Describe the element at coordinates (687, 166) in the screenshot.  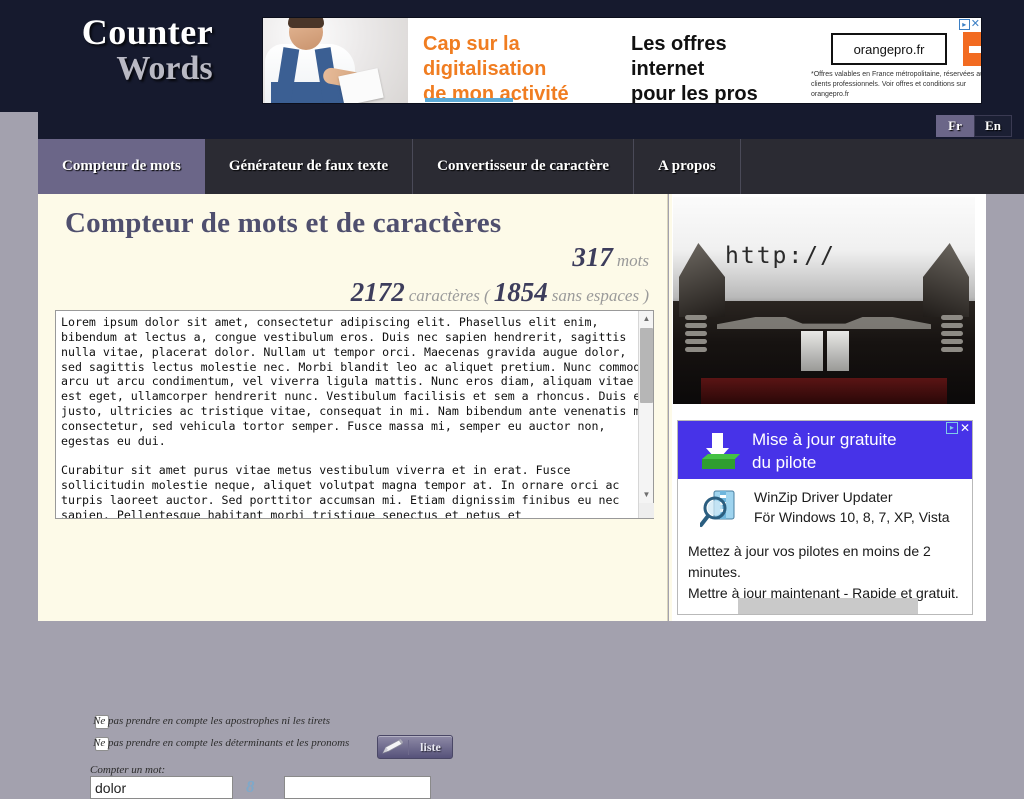
I see `tab-a-propos: A propos` at that location.